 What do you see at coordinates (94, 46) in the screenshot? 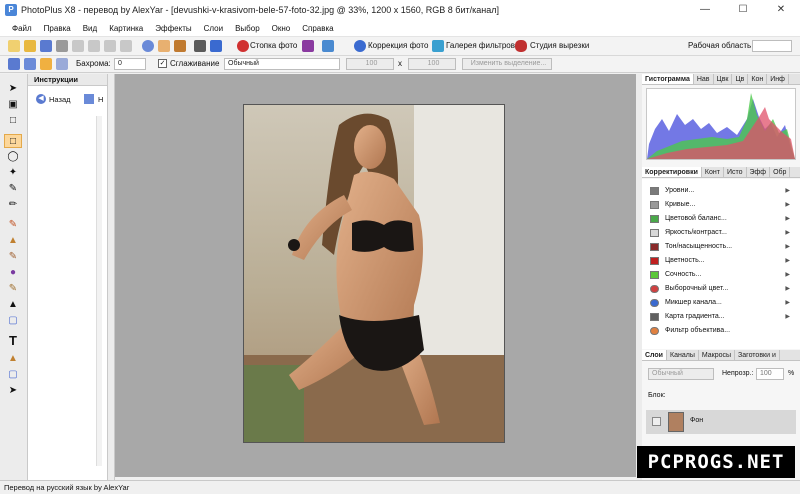
I see `copy-icon` at bounding box center [94, 46].